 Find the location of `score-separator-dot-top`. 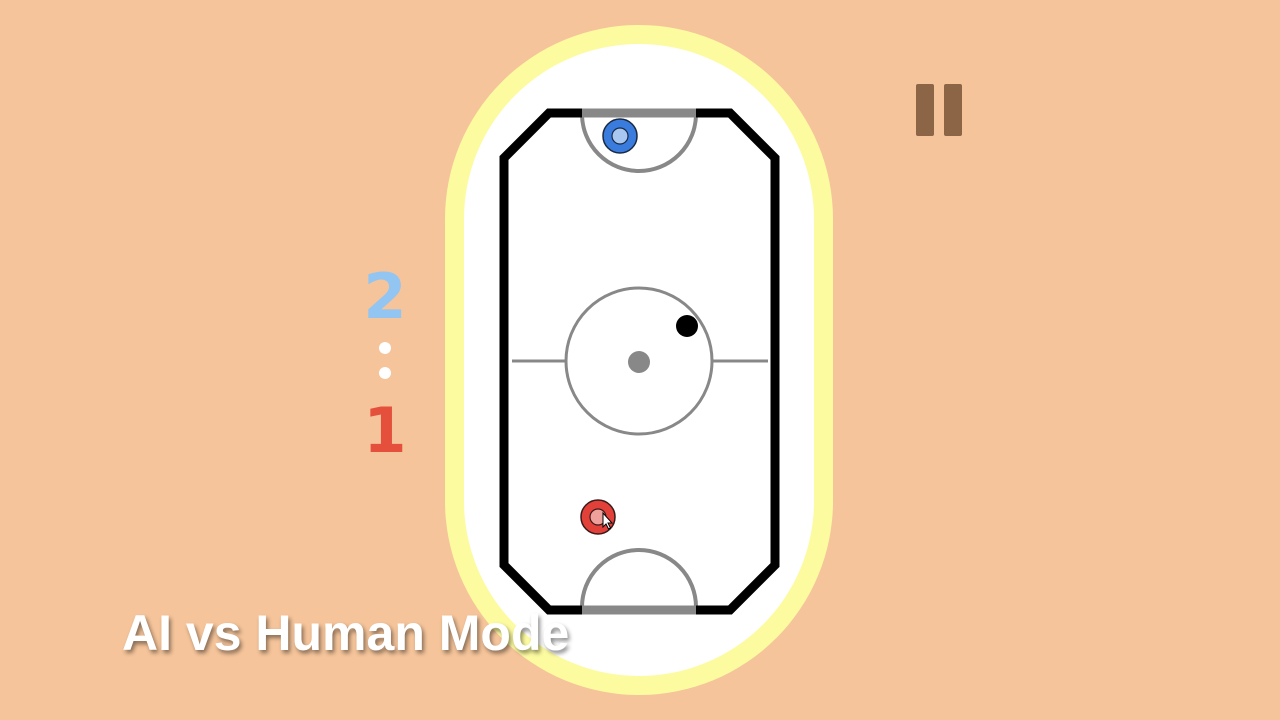

score-separator-dot-top is located at coordinates (385, 348).